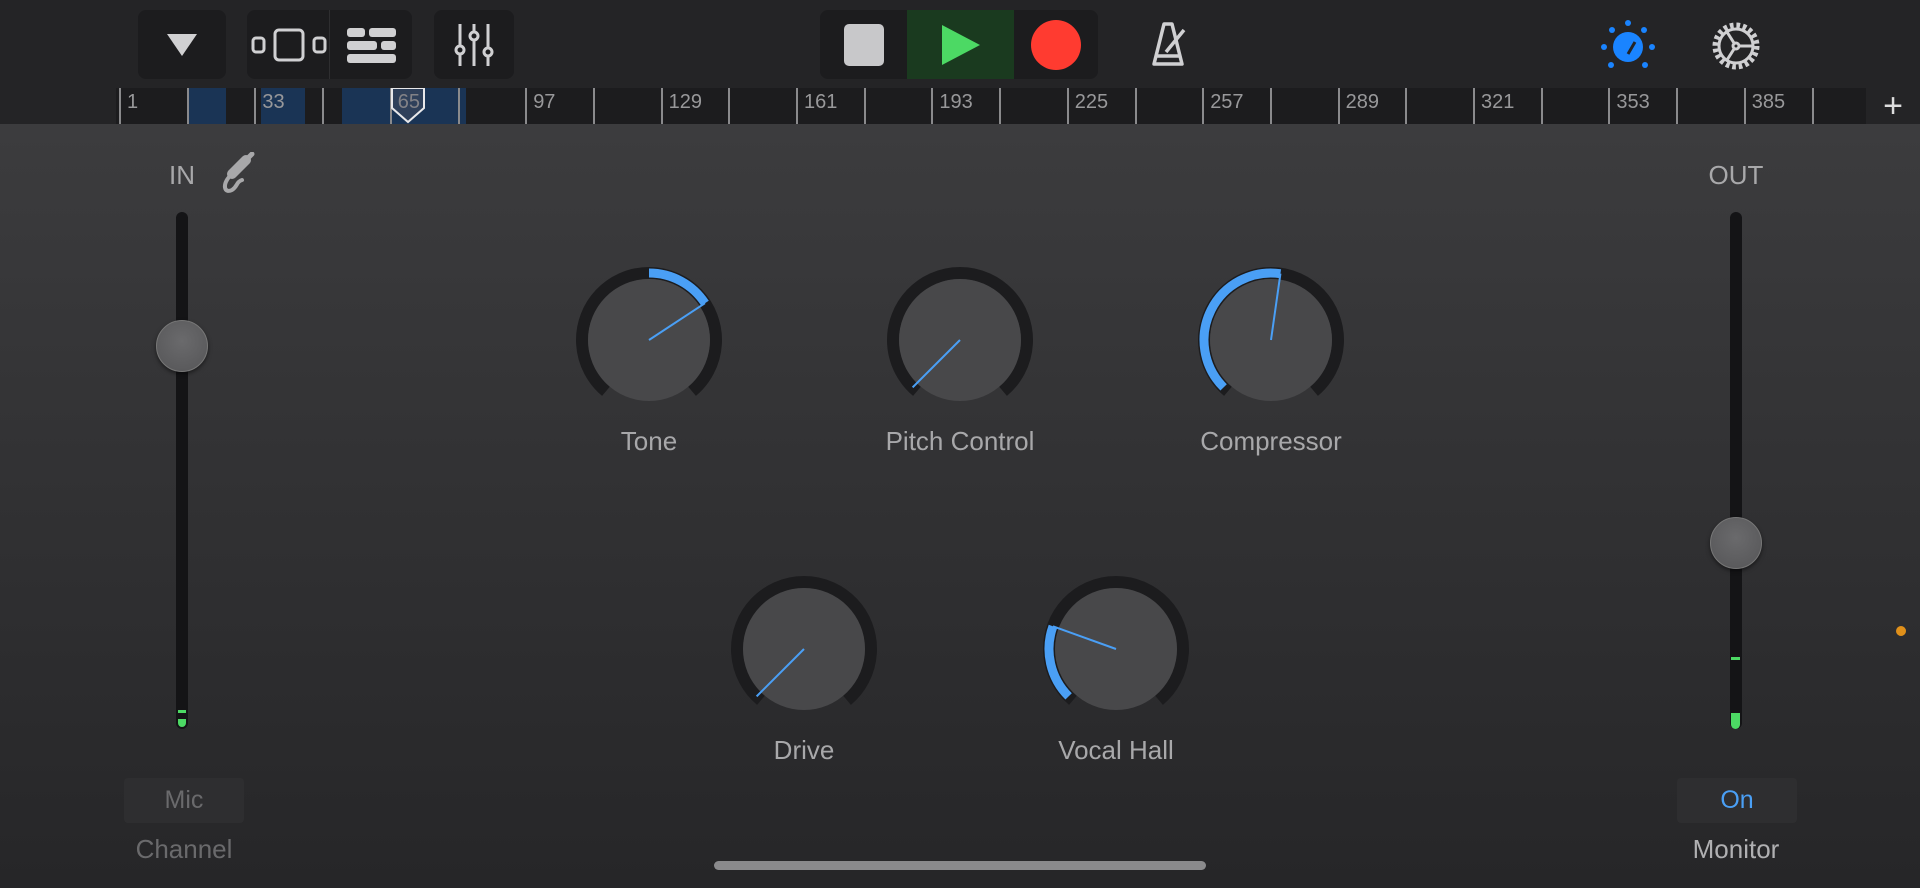  Describe the element at coordinates (1735, 658) in the screenshot. I see `output-meter-peak` at that location.